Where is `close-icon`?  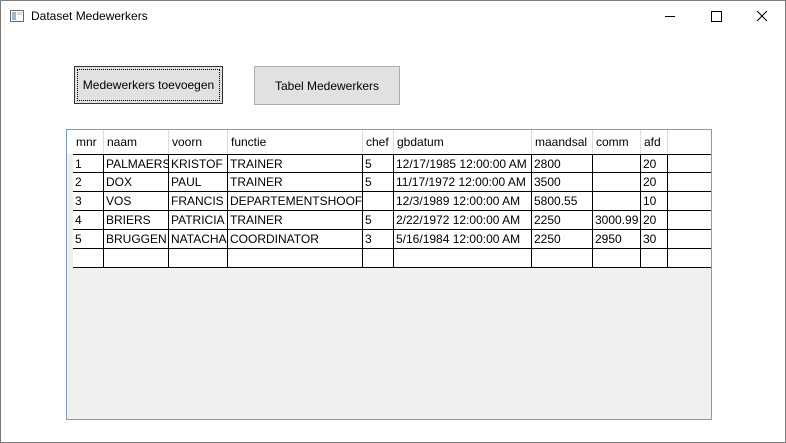 close-icon is located at coordinates (762, 16).